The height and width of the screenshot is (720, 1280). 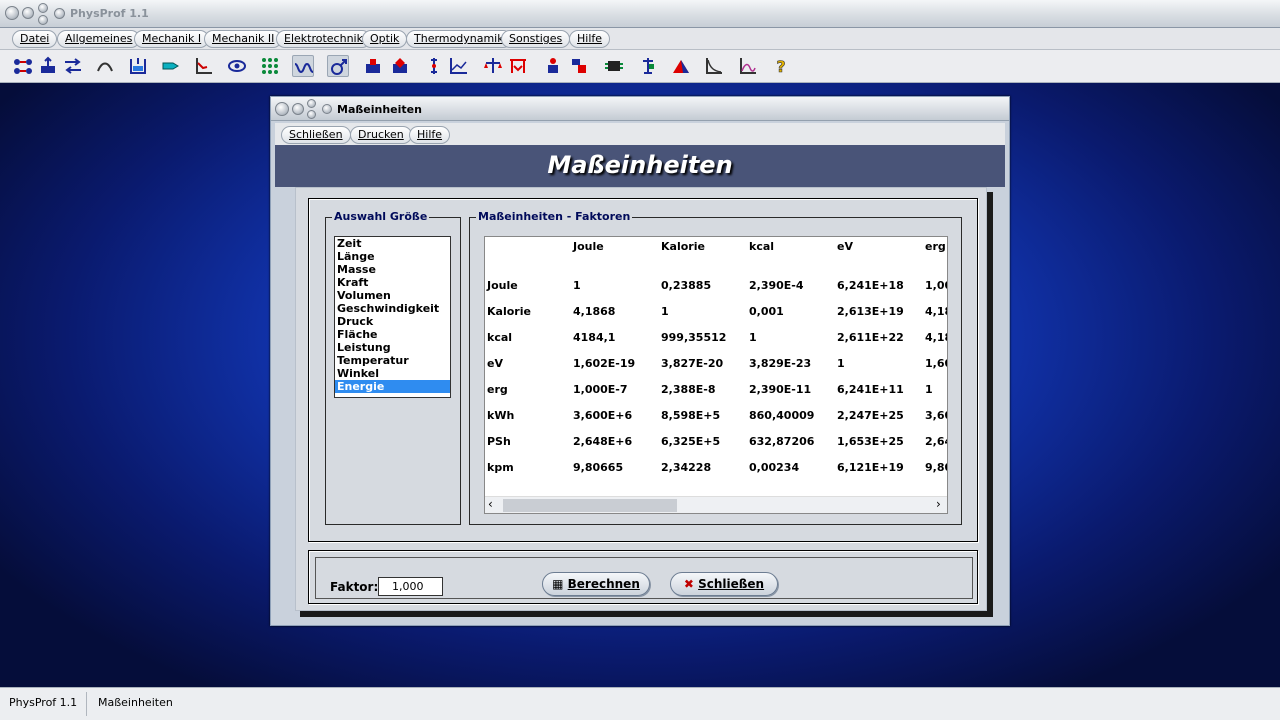 What do you see at coordinates (12, 13) in the screenshot?
I see `window-close-button` at bounding box center [12, 13].